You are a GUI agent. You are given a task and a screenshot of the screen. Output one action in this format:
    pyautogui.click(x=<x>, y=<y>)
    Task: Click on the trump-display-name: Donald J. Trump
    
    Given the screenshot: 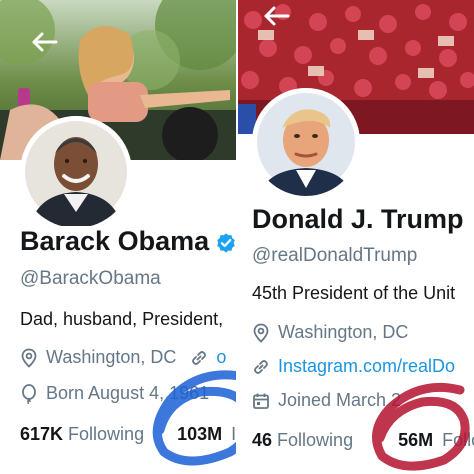 What is the action you would take?
    pyautogui.click(x=358, y=219)
    